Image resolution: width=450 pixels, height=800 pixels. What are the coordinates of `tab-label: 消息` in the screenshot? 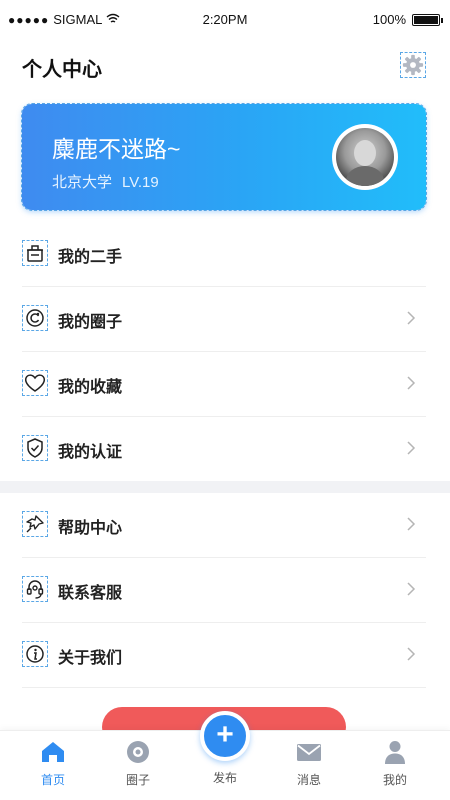 It's located at (308, 780).